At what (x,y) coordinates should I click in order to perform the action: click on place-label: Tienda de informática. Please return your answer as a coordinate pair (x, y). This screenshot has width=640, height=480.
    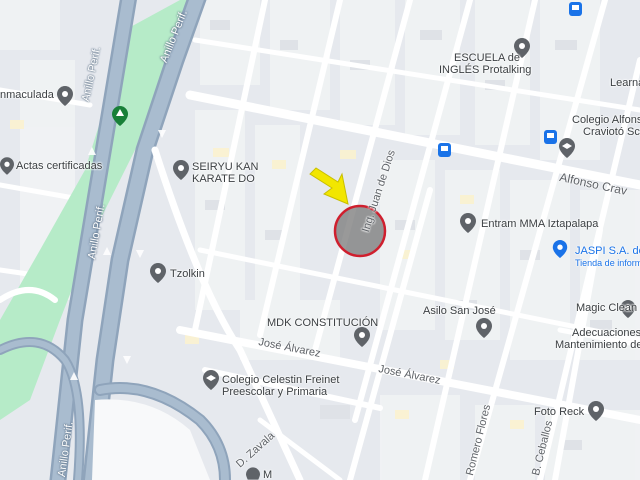
    Looking at the image, I should click on (607, 263).